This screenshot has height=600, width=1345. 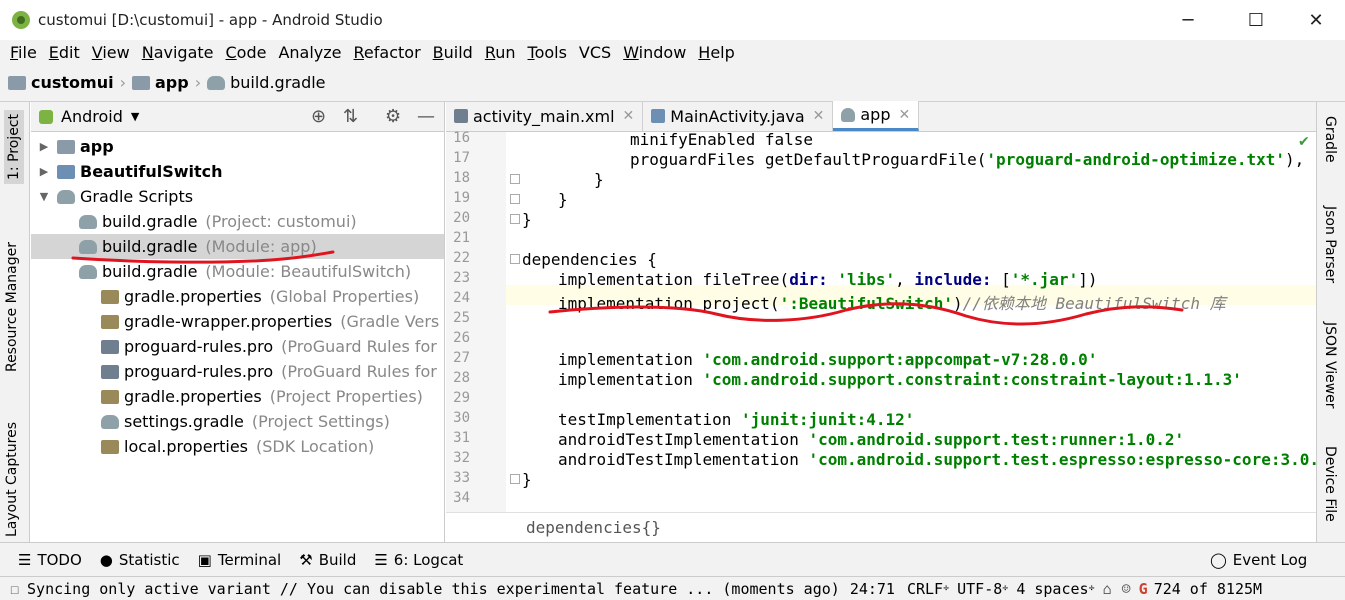 What do you see at coordinates (50, 560) in the screenshot?
I see `bottom-tab: ☰ TODO` at bounding box center [50, 560].